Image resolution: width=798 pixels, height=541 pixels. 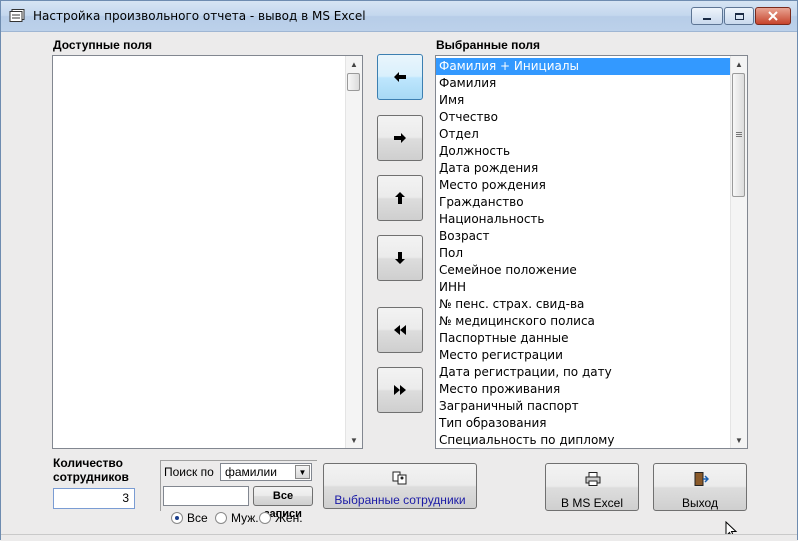 I want to click on arrow-left-icon, so click(x=400, y=77).